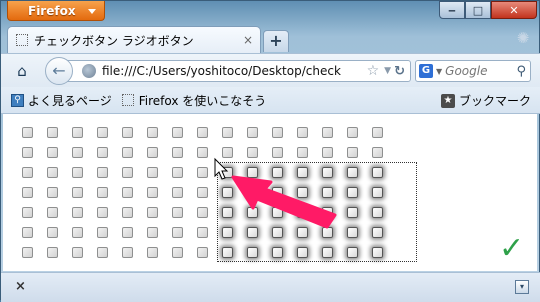  Describe the element at coordinates (387, 71) in the screenshot. I see `url-dropdown-icon: ▼` at that location.